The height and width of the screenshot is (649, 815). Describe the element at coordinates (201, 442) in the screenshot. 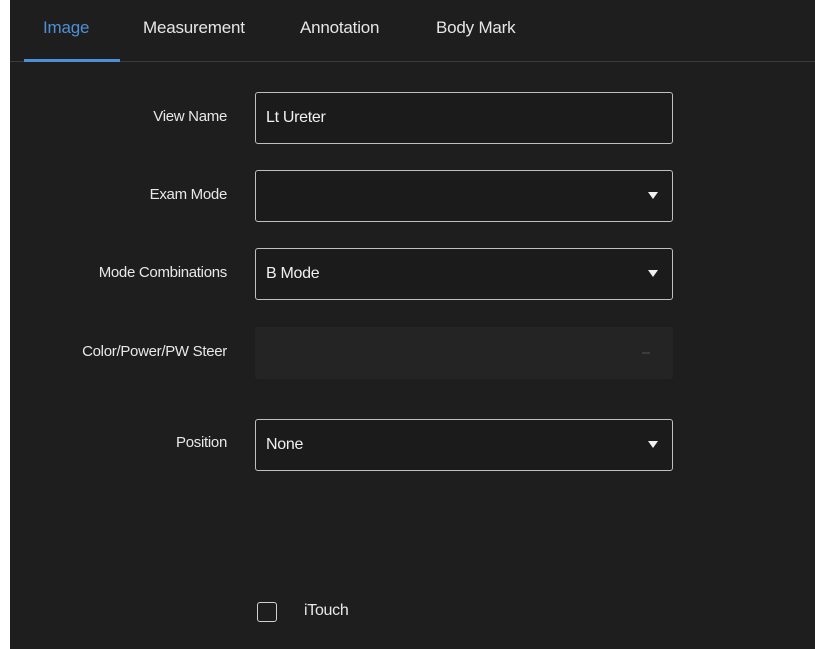

I see `position-label: Position` at that location.